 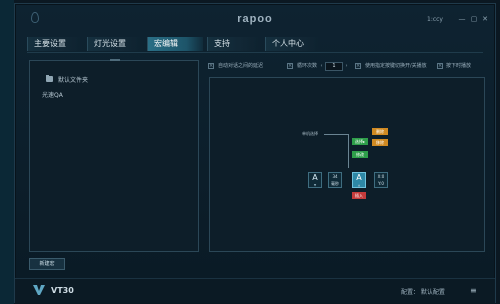 I want to click on folder-icon, so click(x=49, y=78).